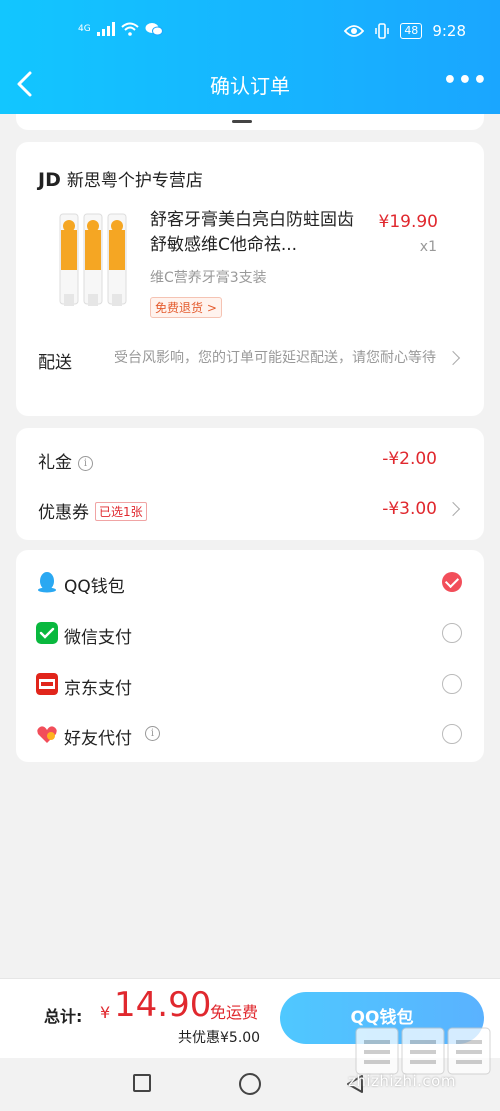  I want to click on payment-label: QQ钱包, so click(94, 587).